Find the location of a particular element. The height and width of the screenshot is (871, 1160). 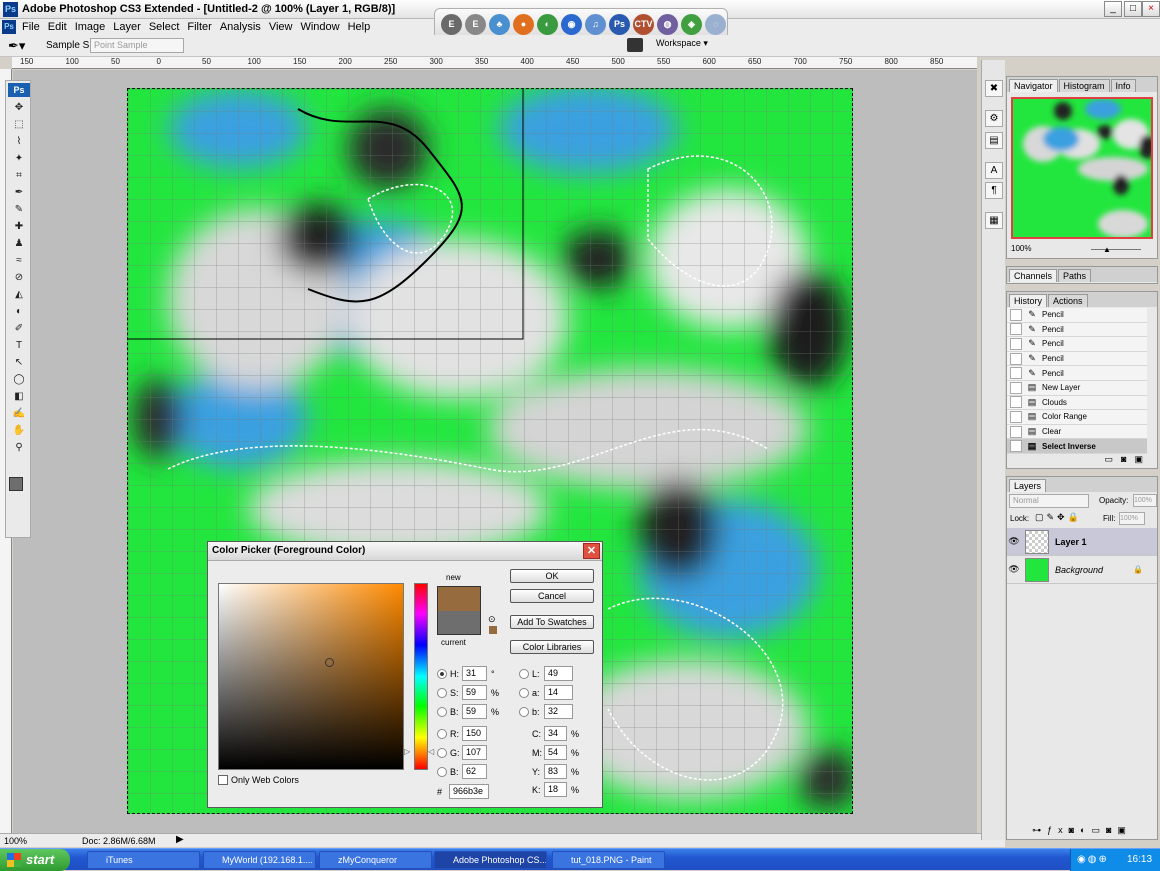

menu-file: File is located at coordinates (31, 27).